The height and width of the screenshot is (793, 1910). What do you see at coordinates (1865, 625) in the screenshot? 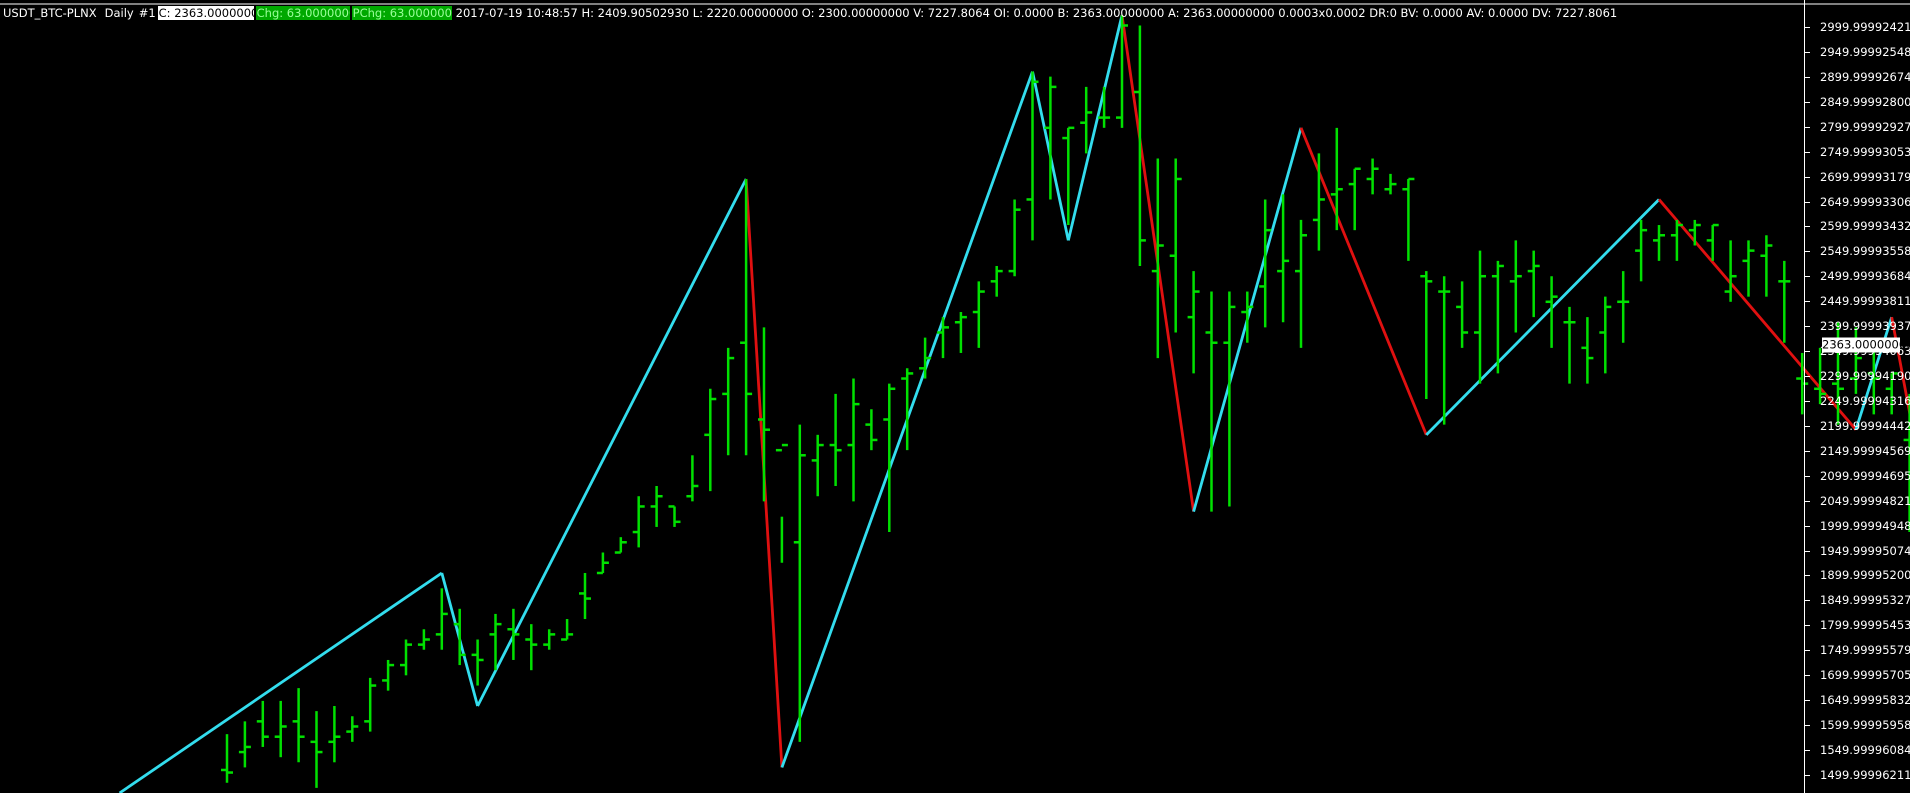
I see `price-tick-label: 1799.99995453` at bounding box center [1865, 625].